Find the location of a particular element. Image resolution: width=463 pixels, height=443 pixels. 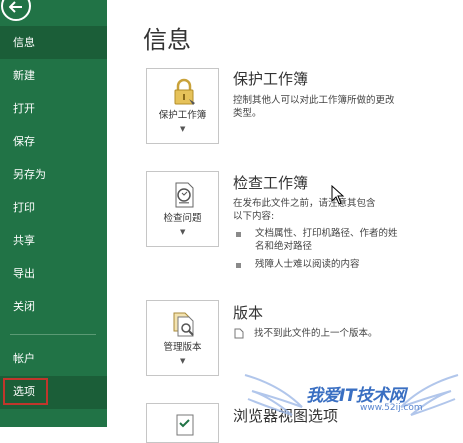

inspect-workbook-desc-line-2: 以下内容: is located at coordinates (254, 216).